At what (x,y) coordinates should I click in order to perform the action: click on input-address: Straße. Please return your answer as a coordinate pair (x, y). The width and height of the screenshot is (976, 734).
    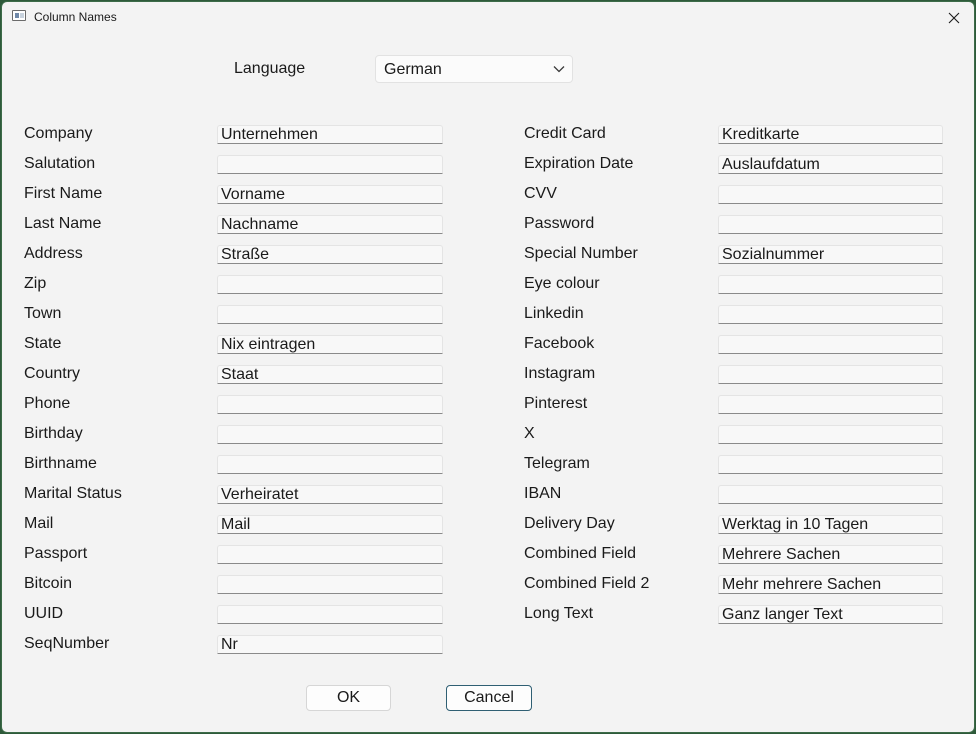
    Looking at the image, I should click on (330, 254).